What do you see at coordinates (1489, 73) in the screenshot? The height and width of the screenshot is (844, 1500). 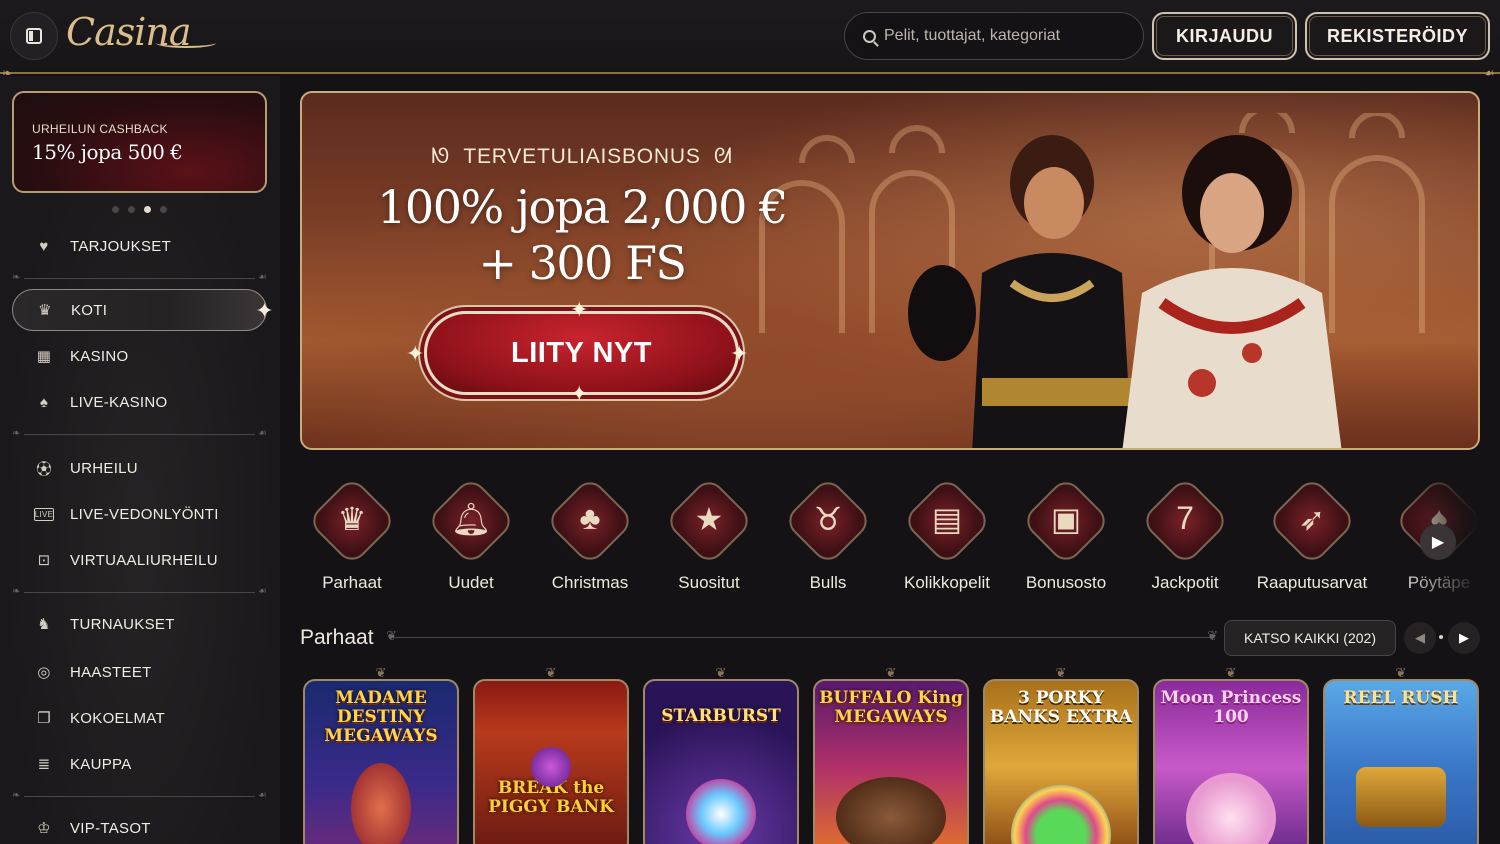 I see `header-ornament-right: ☙` at bounding box center [1489, 73].